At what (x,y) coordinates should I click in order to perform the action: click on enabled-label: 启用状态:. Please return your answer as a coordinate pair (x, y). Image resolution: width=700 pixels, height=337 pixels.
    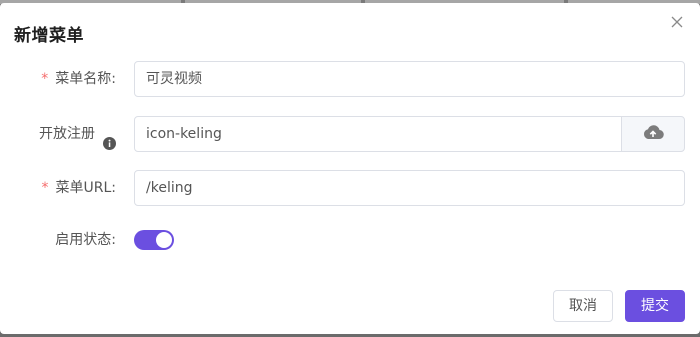
    Looking at the image, I should click on (85, 240).